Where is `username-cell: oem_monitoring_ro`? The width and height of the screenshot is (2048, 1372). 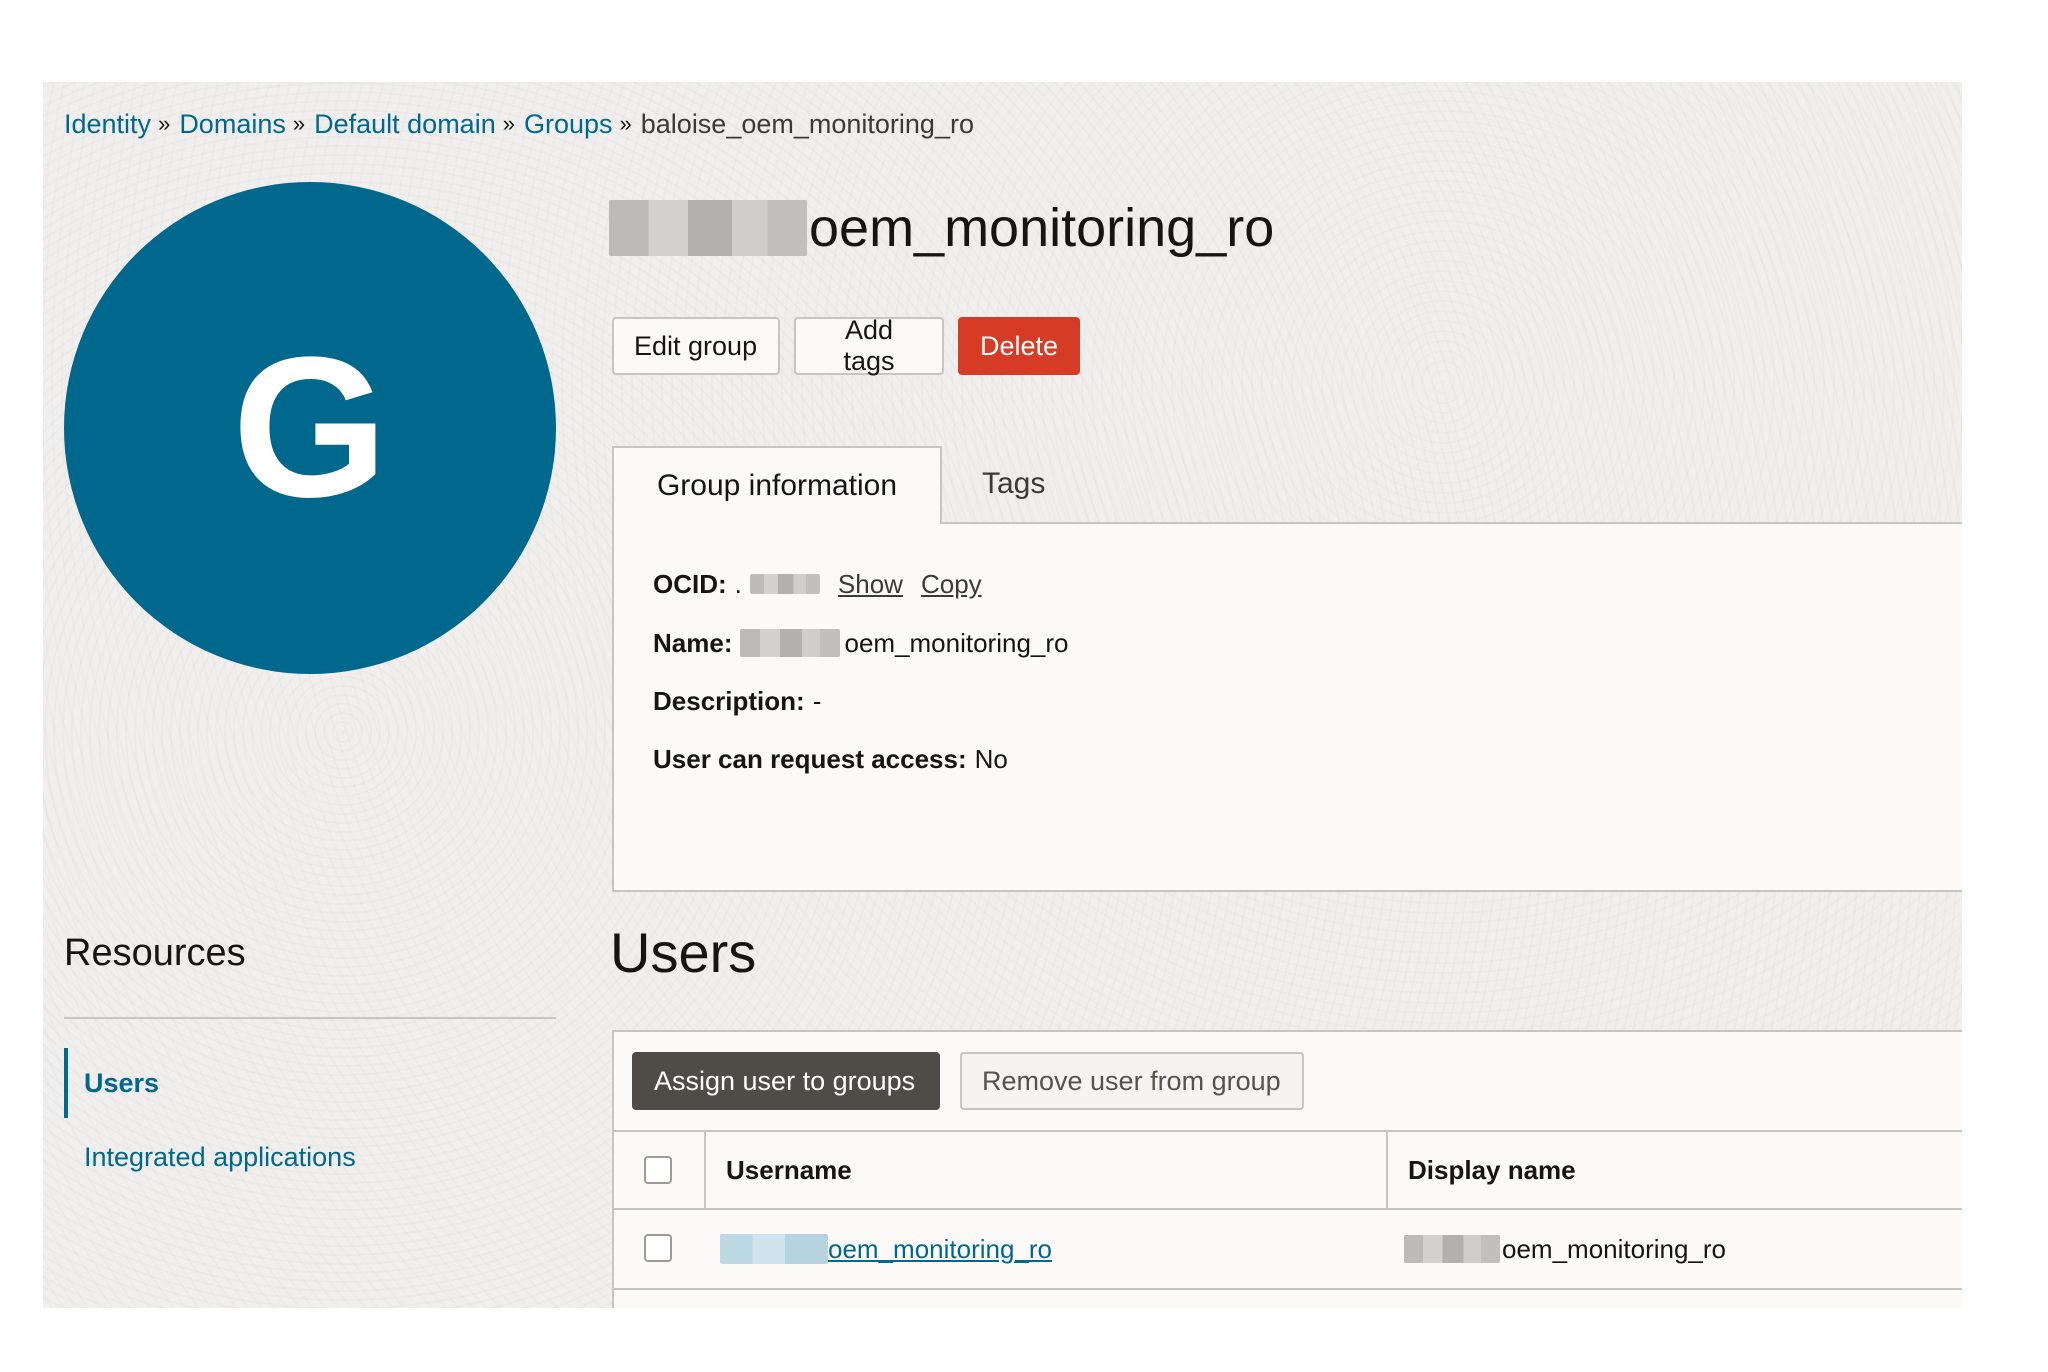
username-cell: oem_monitoring_ro is located at coordinates (886, 1249).